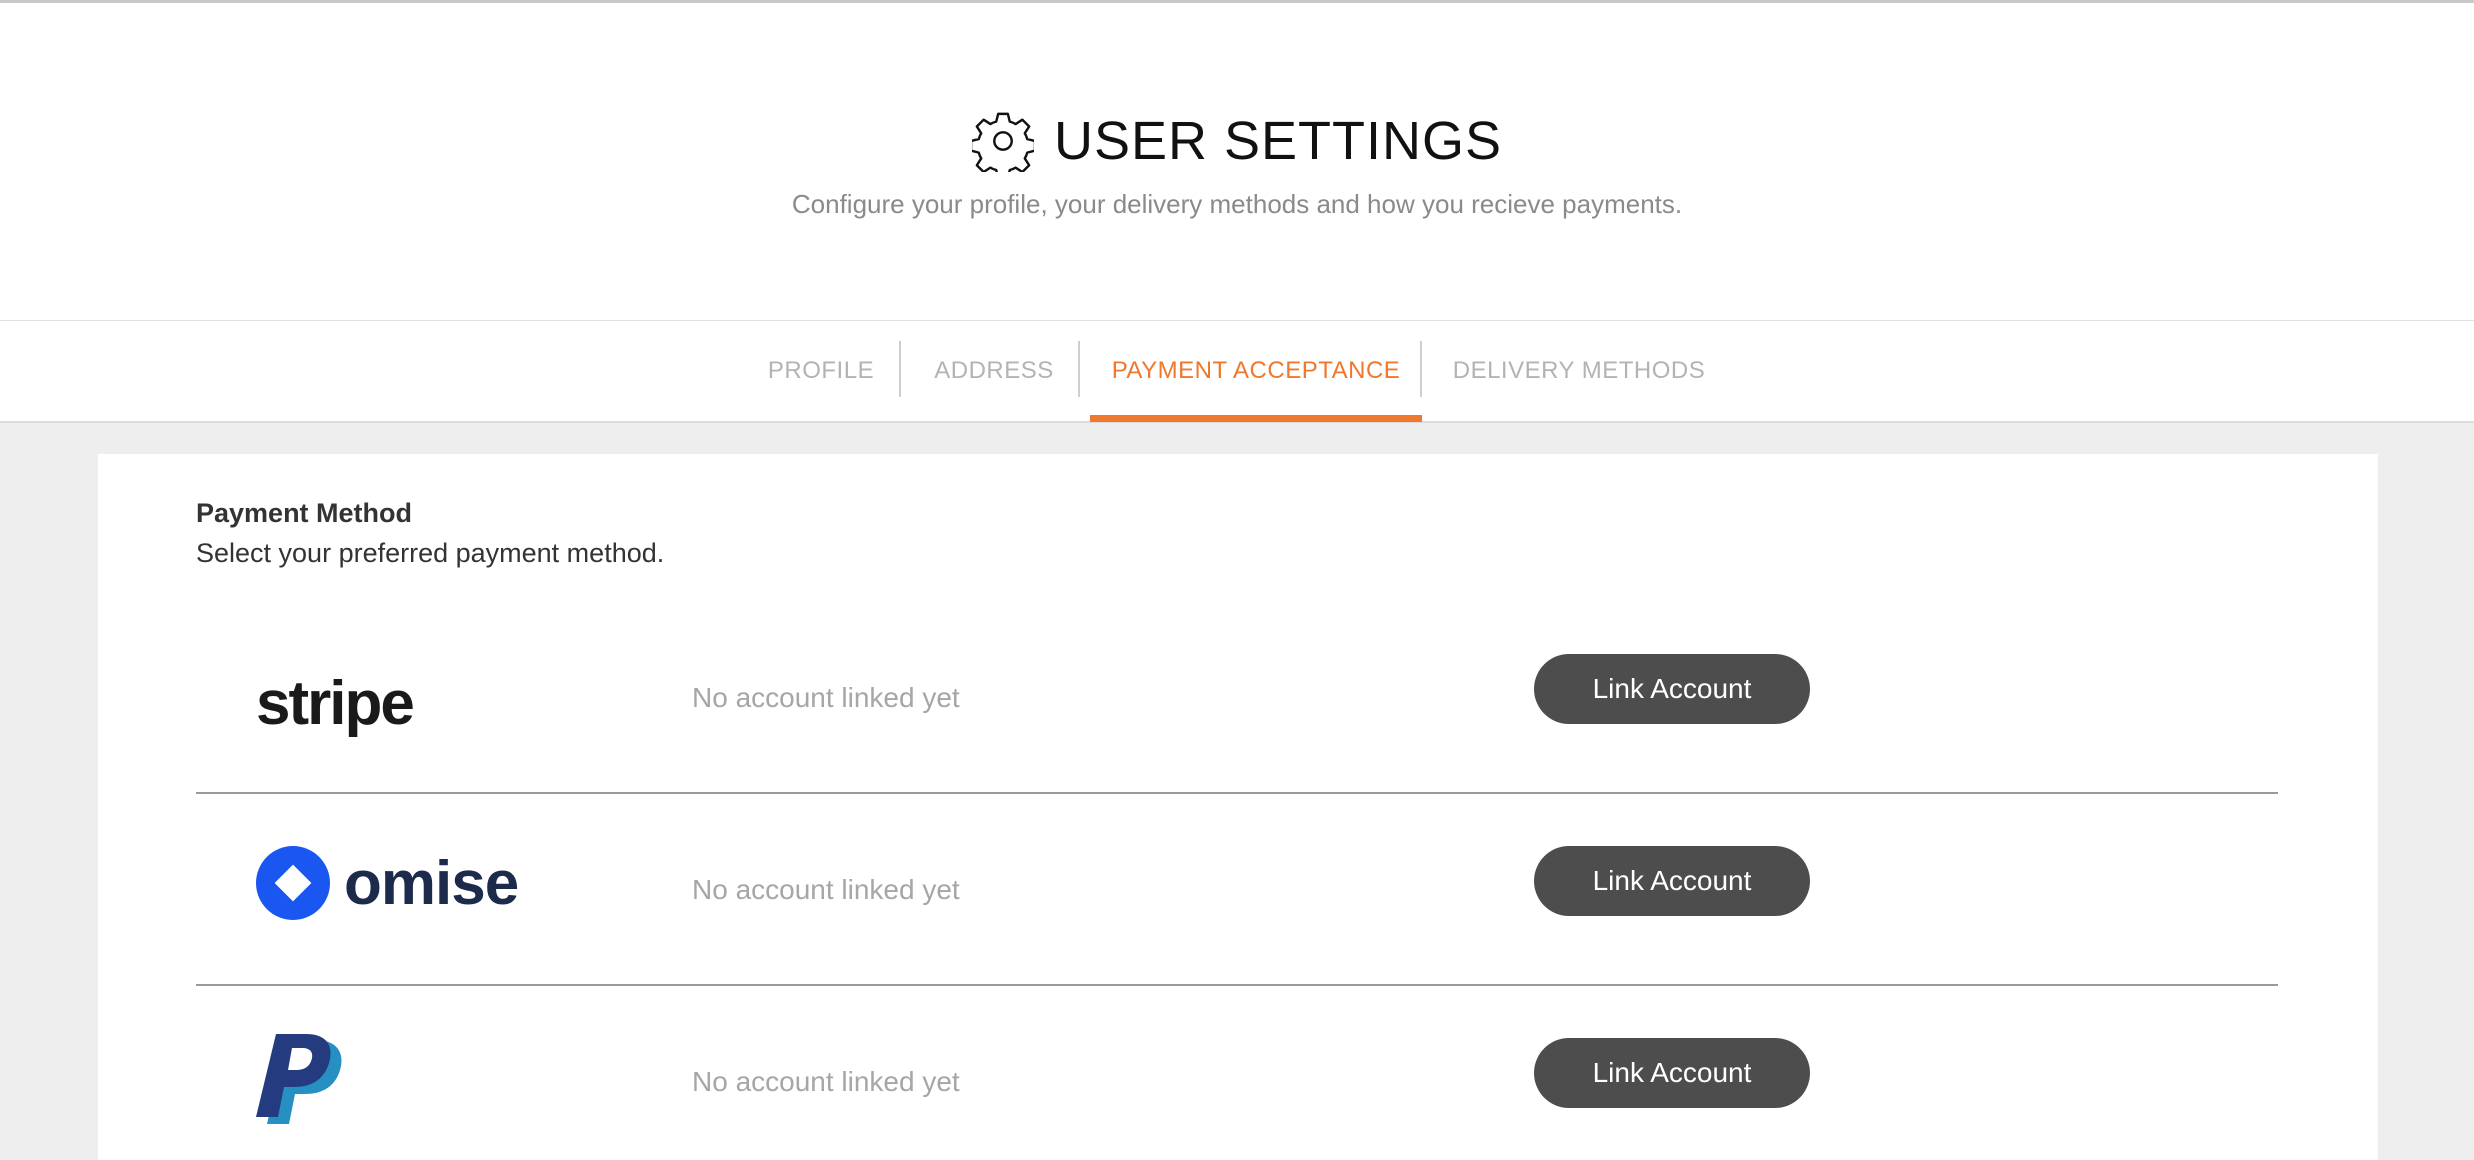 This screenshot has width=2474, height=1160. What do you see at coordinates (1237, 1074) in the screenshot?
I see `payment-row-paypal: No account linked yet Link Account` at bounding box center [1237, 1074].